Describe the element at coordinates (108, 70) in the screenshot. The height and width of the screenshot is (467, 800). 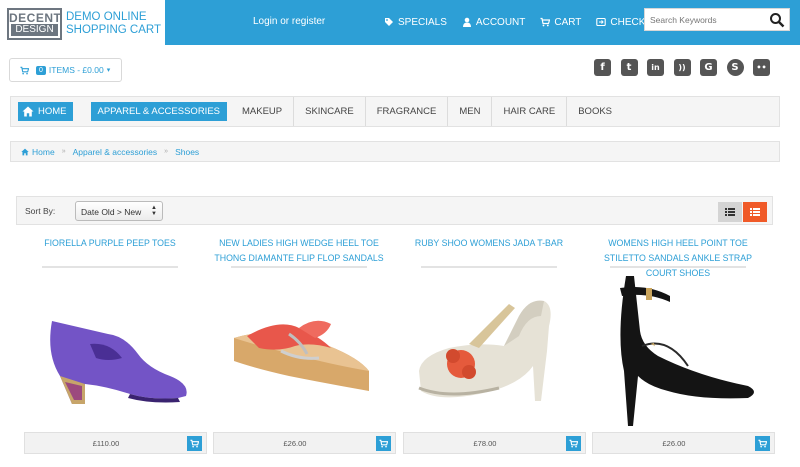
I see `chevron-down-icon: ▾` at that location.